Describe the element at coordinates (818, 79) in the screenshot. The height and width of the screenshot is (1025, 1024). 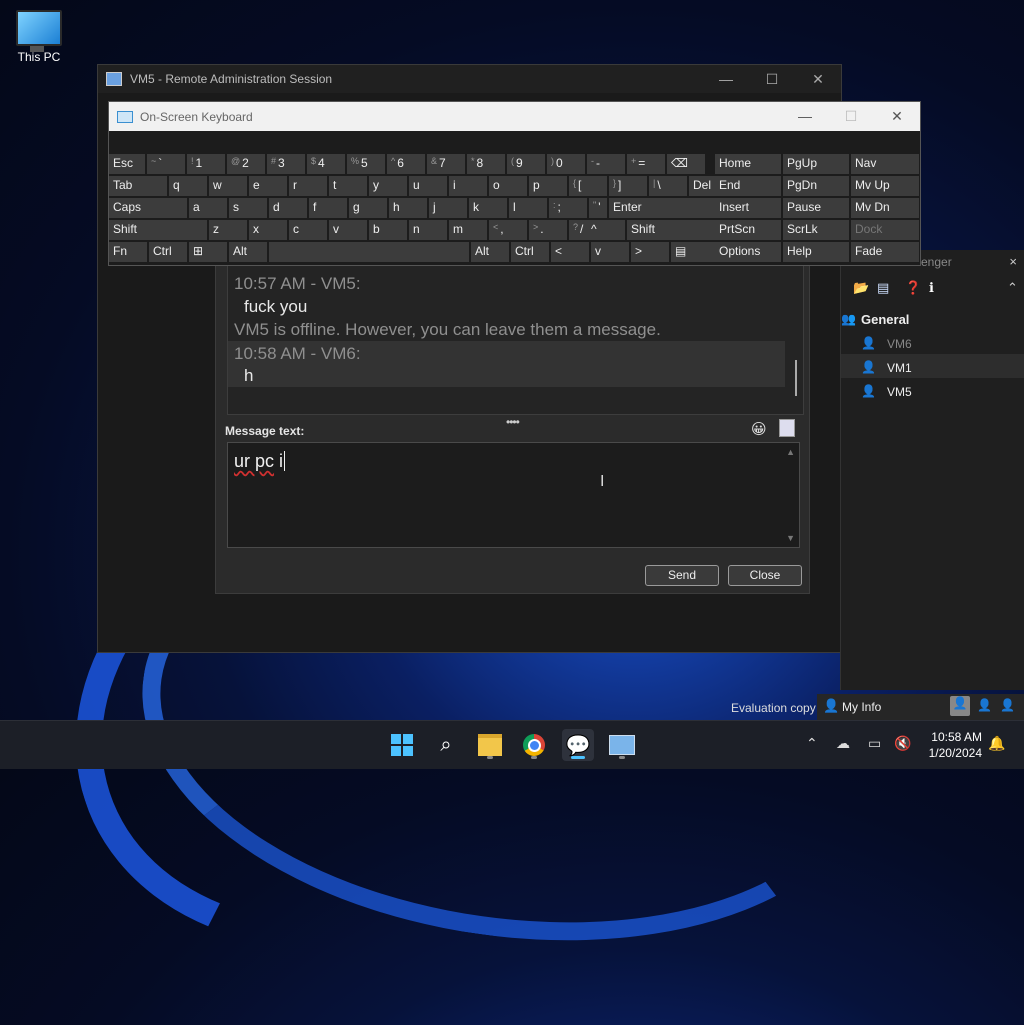
I see `close-icon: ✕` at that location.